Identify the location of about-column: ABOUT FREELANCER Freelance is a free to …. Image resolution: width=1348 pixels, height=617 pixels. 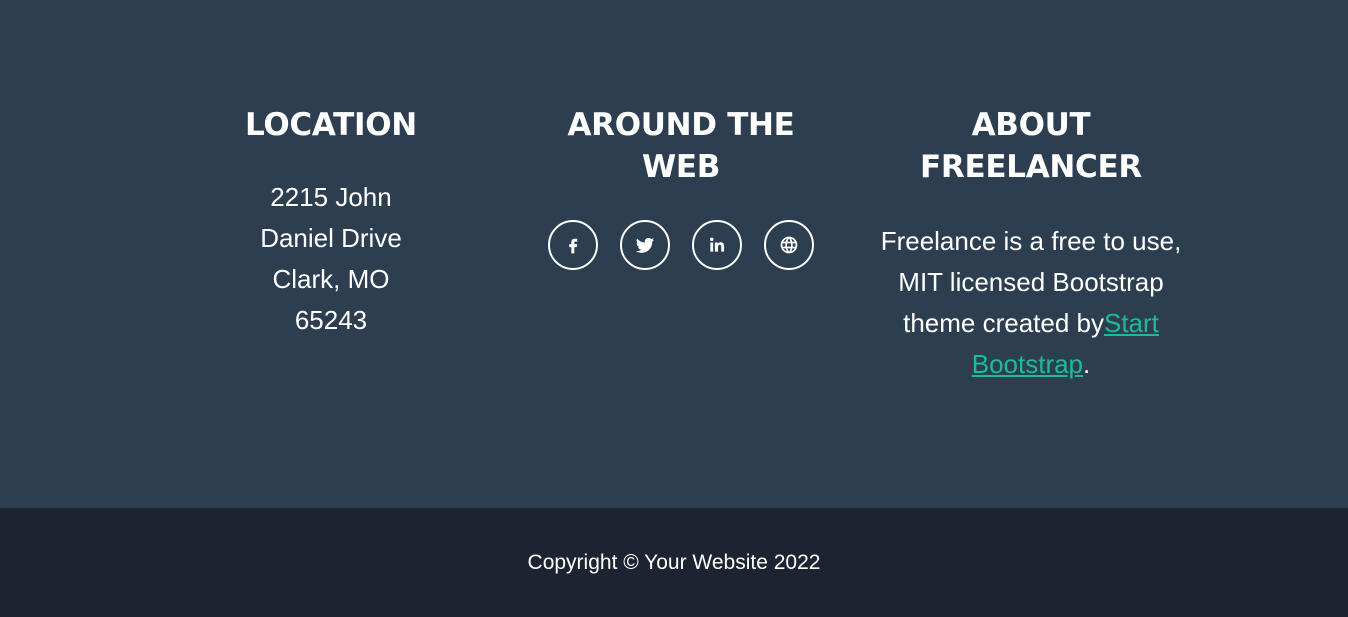
(1031, 244).